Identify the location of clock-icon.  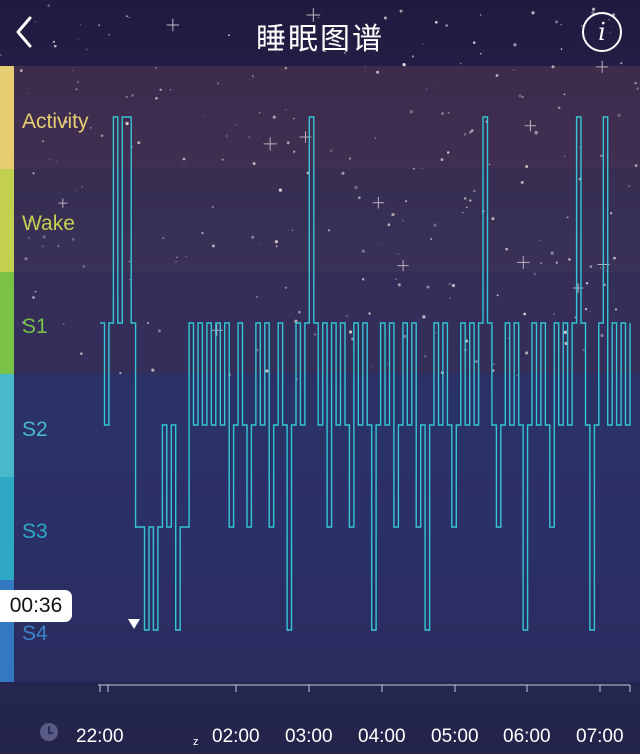
(49, 732).